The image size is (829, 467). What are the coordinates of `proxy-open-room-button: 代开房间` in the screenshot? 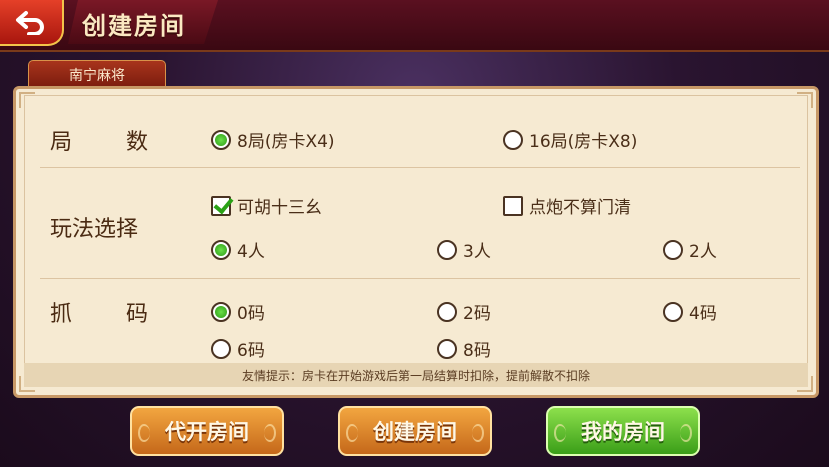 It's located at (207, 431).